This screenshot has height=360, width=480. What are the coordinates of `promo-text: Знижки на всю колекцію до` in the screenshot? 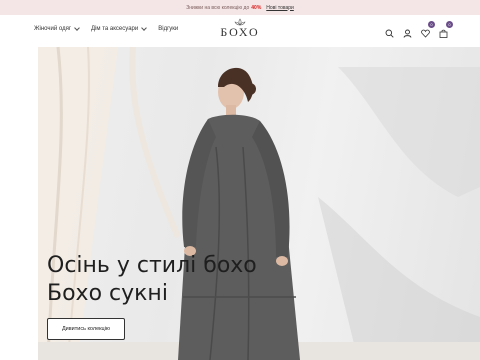 It's located at (218, 7).